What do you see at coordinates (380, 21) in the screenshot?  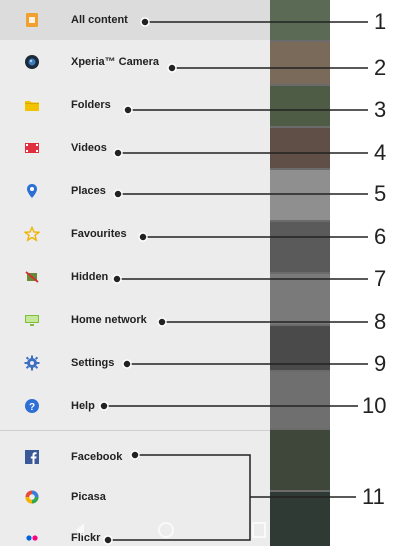 I see `callout-number: 1` at bounding box center [380, 21].